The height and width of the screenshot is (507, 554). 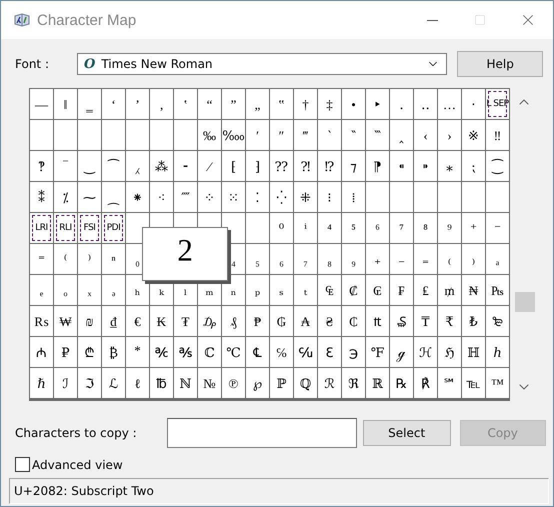 I want to click on window-title: Character Map, so click(x=87, y=20).